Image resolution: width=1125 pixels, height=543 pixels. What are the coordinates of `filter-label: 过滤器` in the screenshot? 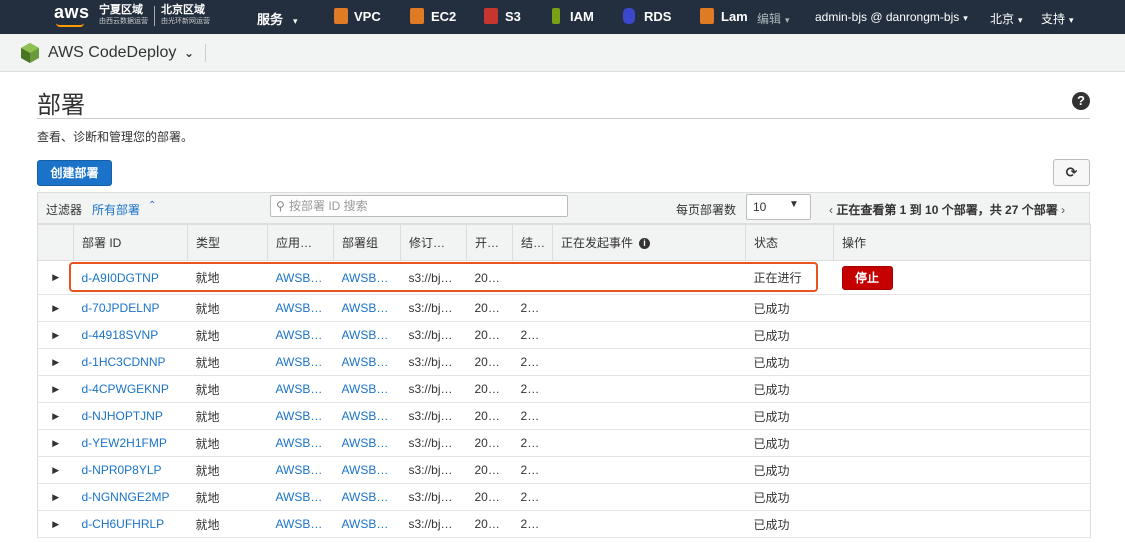 It's located at (64, 210).